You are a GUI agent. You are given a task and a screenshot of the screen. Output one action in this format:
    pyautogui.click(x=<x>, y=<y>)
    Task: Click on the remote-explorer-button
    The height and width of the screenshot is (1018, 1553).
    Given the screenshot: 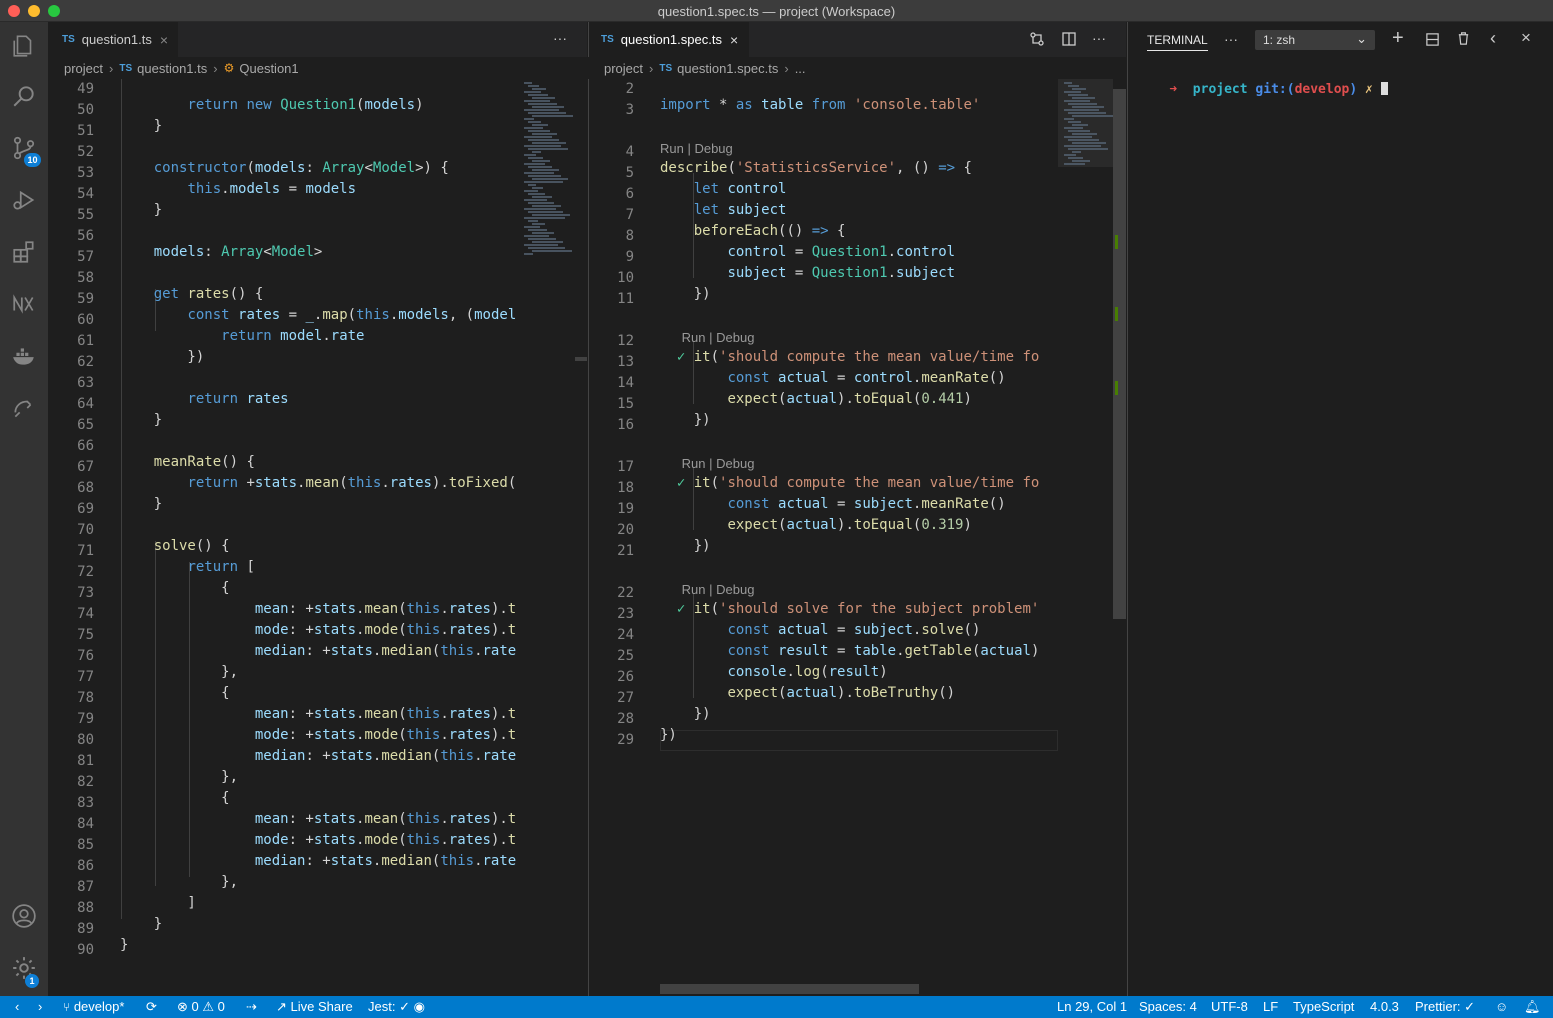 What is the action you would take?
    pyautogui.click(x=24, y=408)
    